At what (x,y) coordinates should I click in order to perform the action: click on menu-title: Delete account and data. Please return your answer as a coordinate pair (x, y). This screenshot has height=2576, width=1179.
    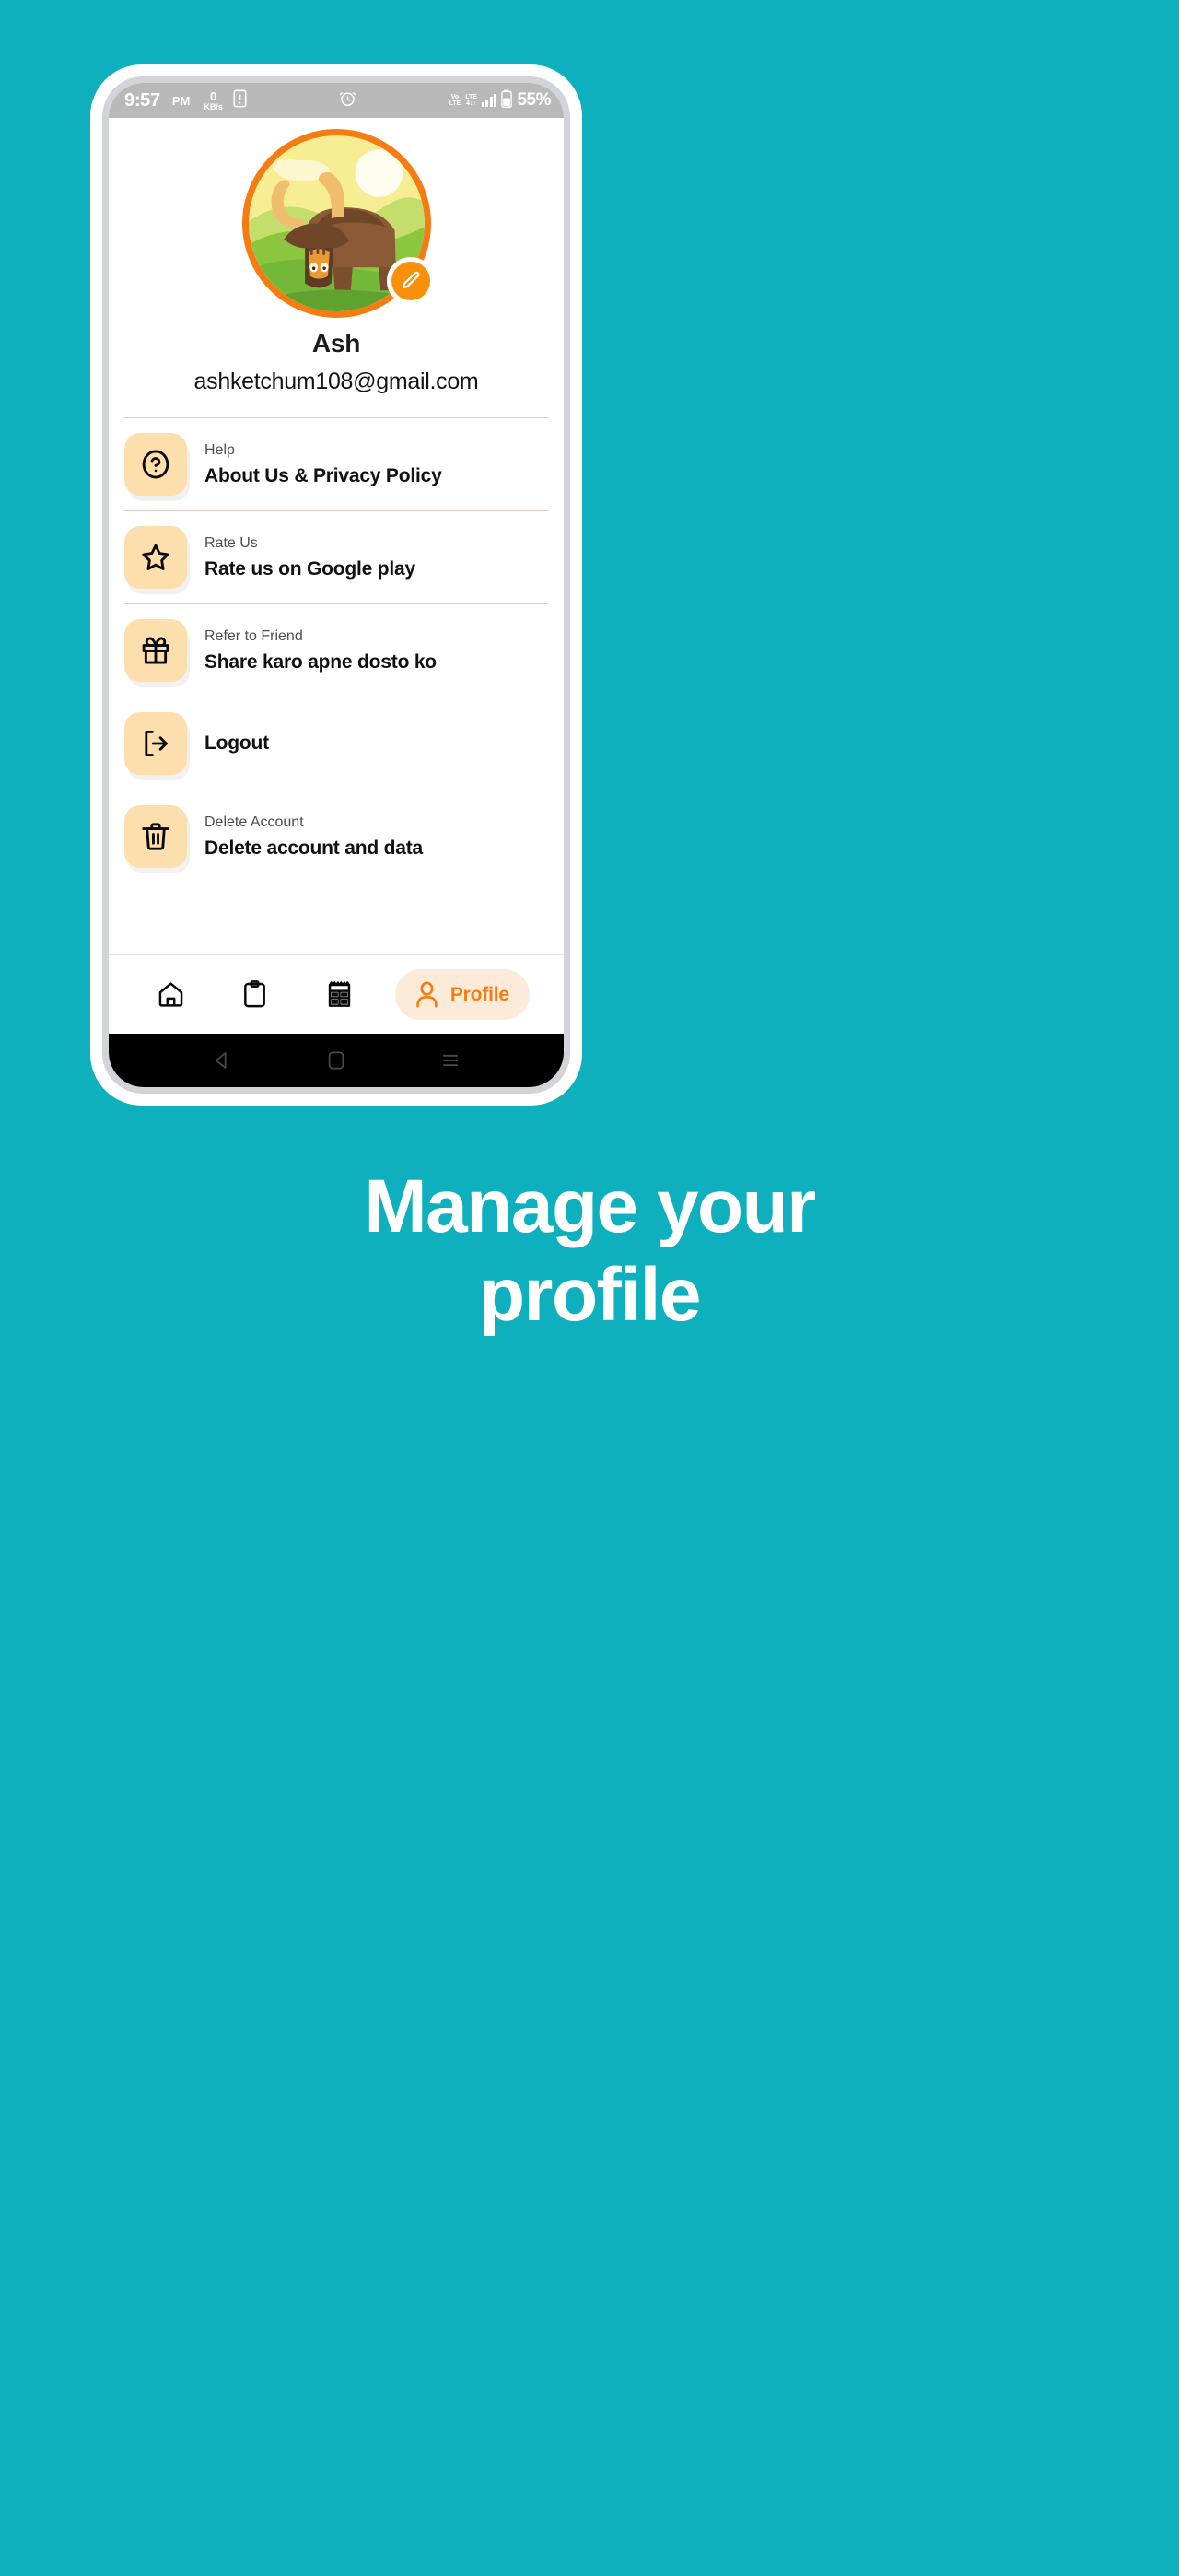
    Looking at the image, I should click on (313, 848).